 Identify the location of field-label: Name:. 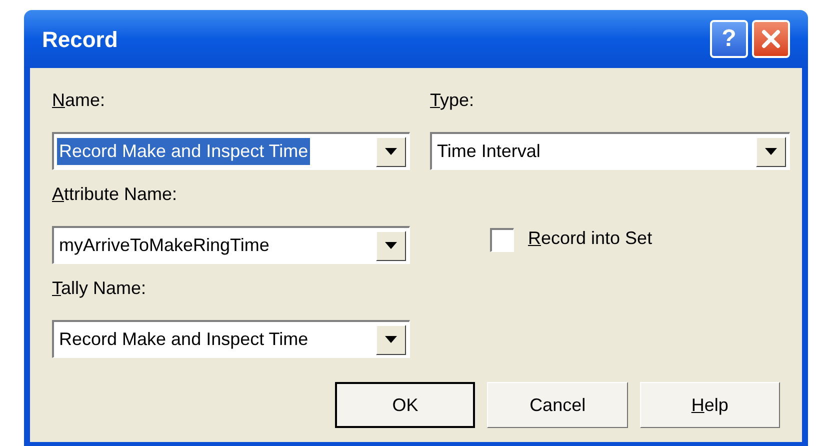
(79, 100).